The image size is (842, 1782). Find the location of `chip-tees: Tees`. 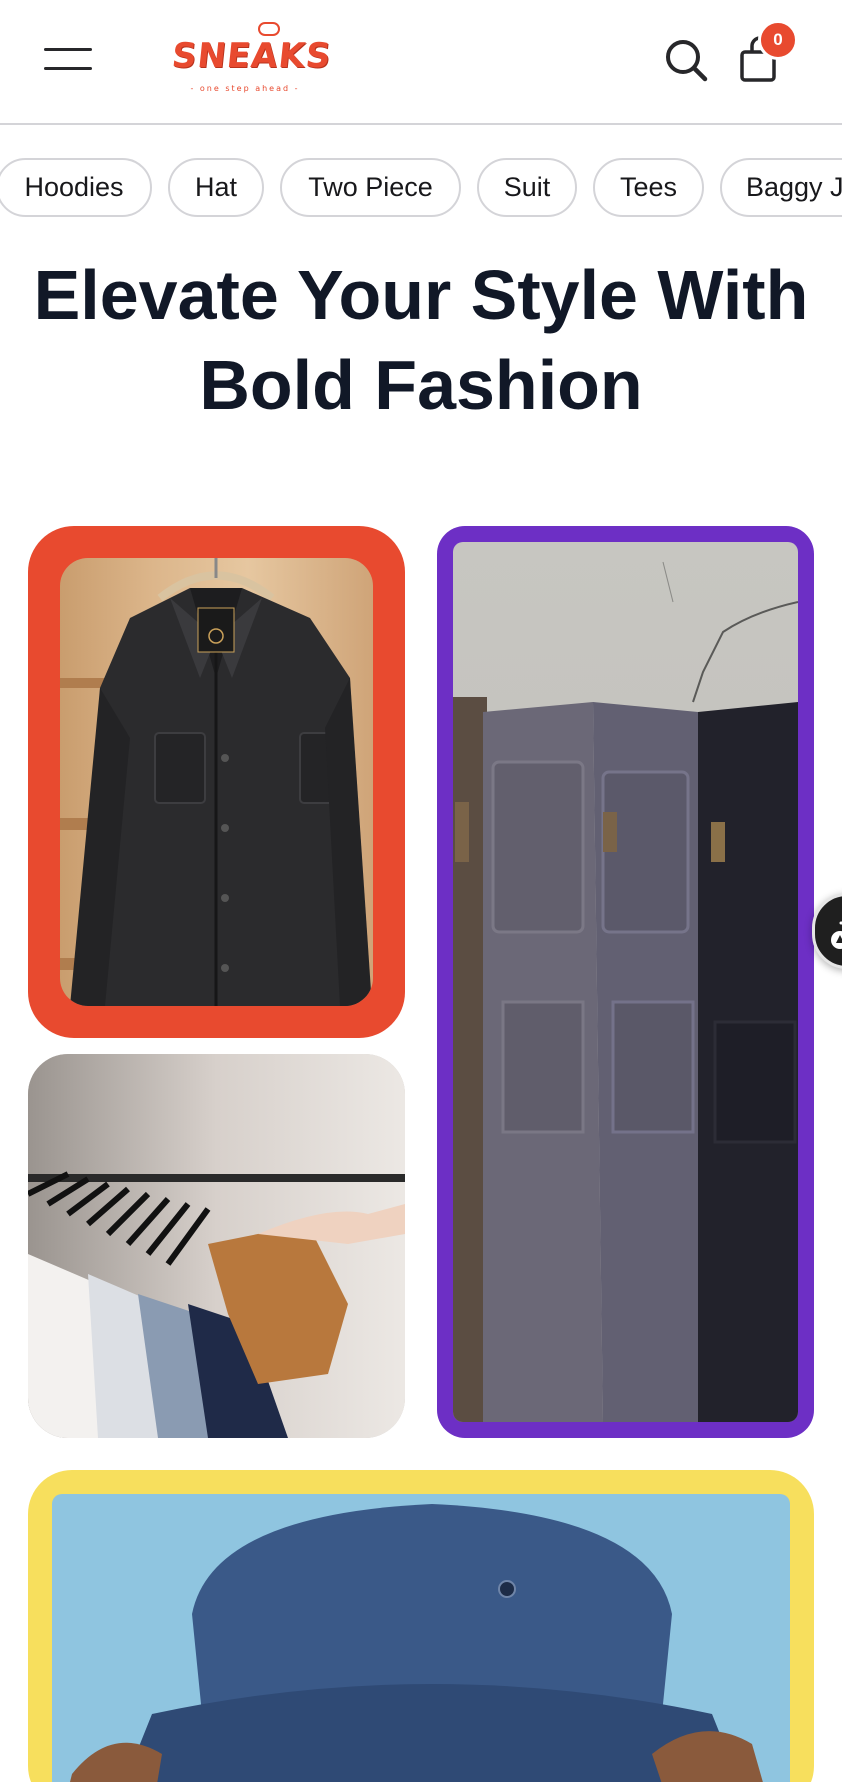

chip-tees: Tees is located at coordinates (648, 187).